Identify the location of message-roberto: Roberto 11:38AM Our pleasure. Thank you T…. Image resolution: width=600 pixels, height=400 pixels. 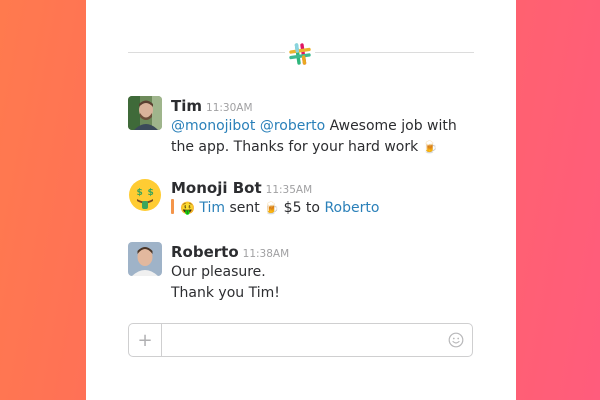
(308, 272).